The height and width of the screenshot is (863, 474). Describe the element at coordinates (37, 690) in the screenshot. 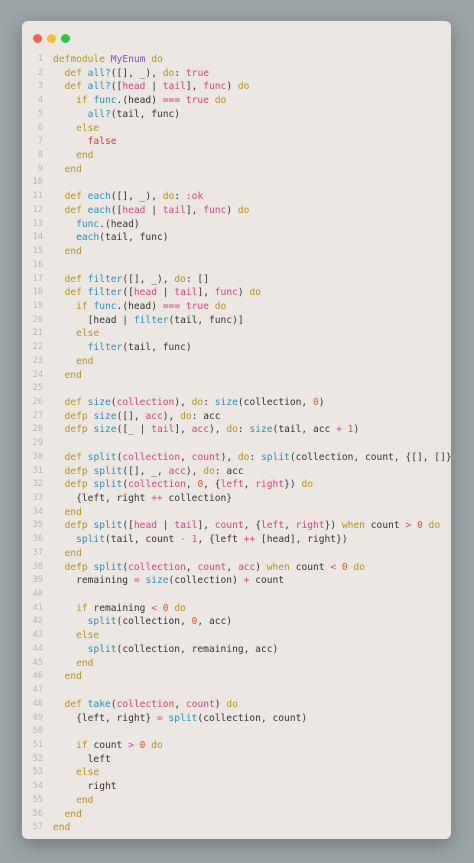

I see `line-number: 47` at that location.